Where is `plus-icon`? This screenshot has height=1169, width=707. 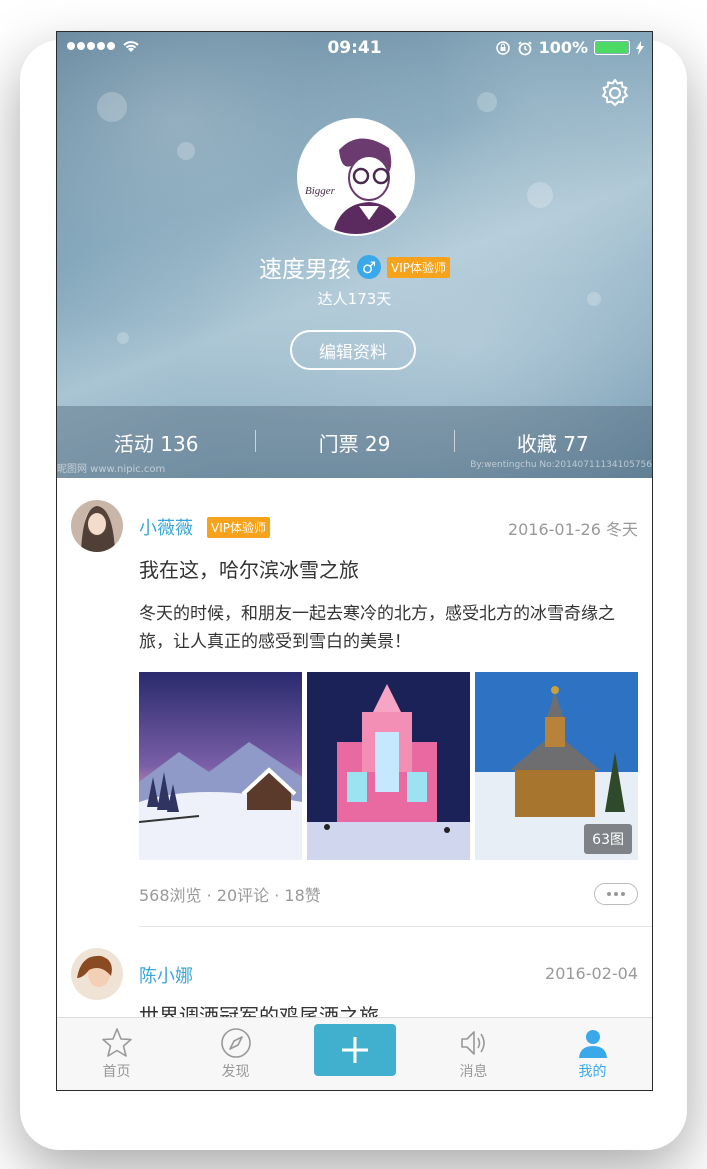
plus-icon is located at coordinates (354, 1050).